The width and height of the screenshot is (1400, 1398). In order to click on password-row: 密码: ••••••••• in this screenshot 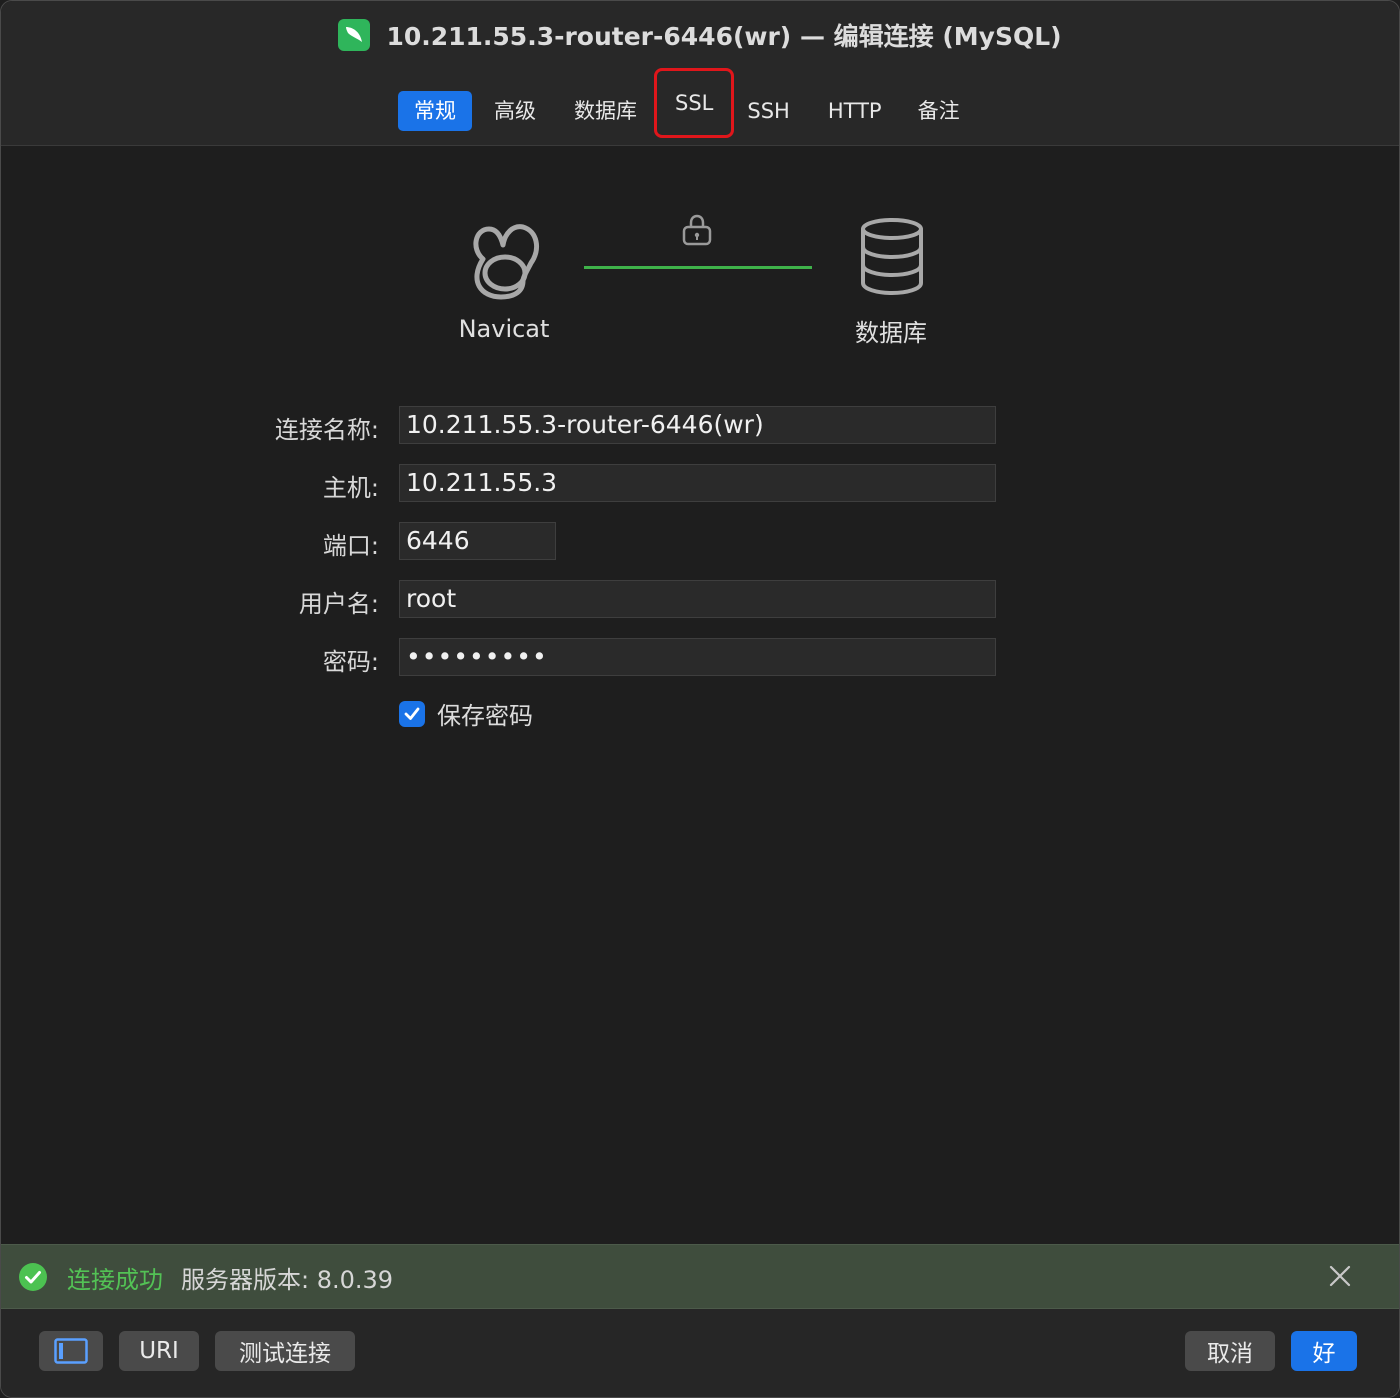, I will do `click(700, 657)`.